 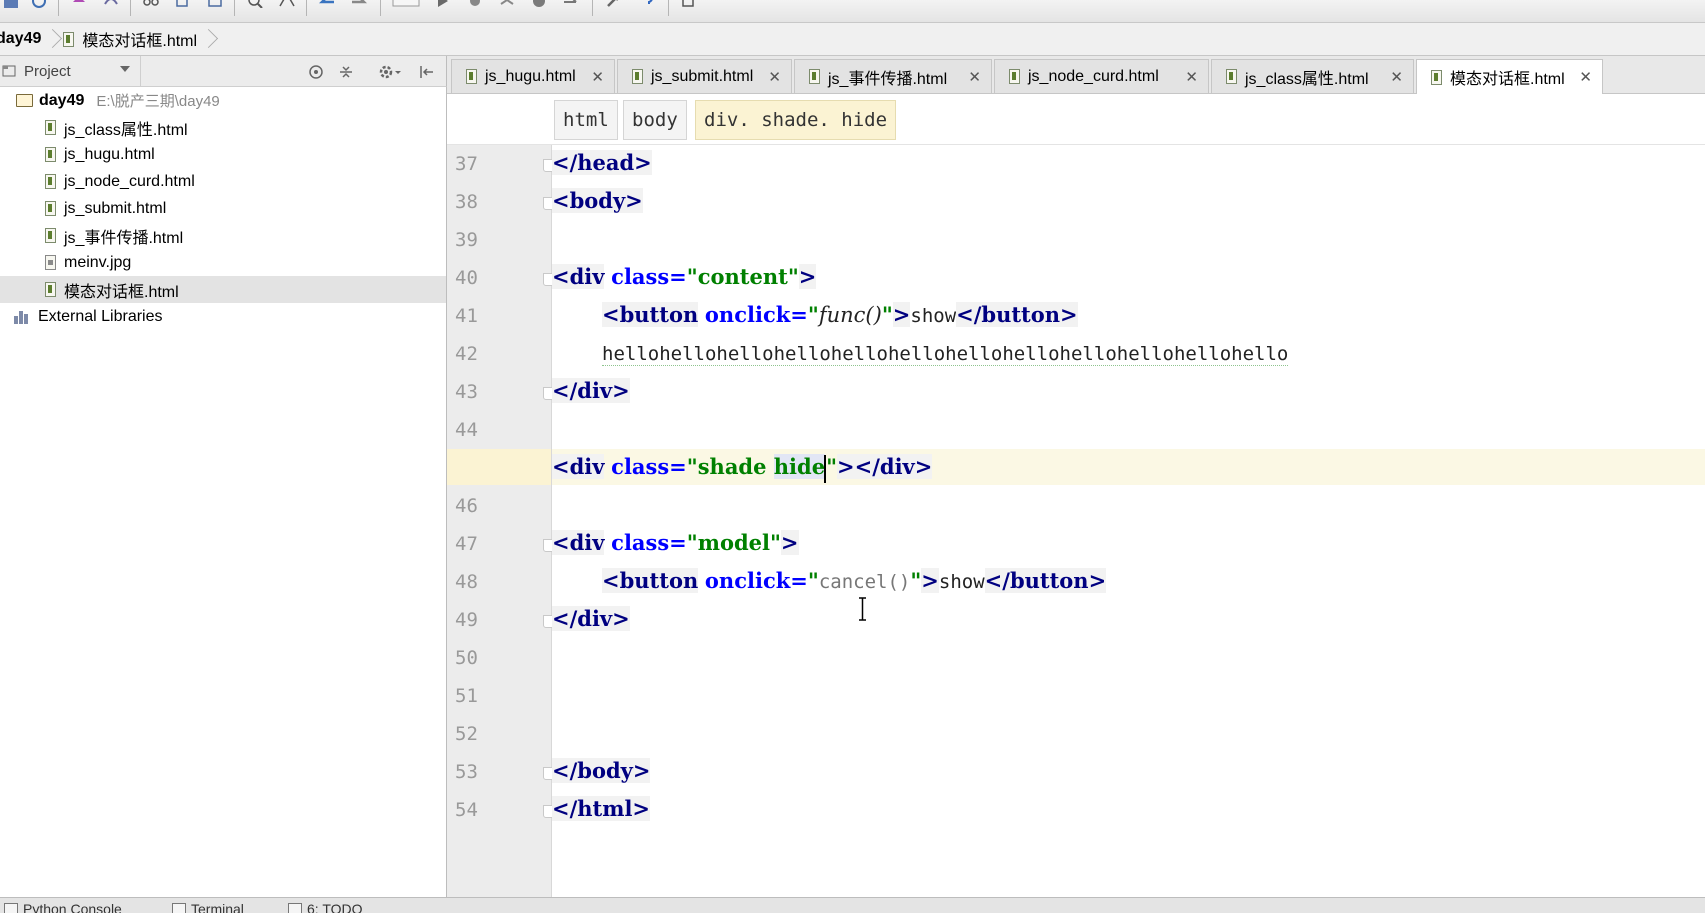 What do you see at coordinates (1045, 580) in the screenshot?
I see `code-tag: </button>` at bounding box center [1045, 580].